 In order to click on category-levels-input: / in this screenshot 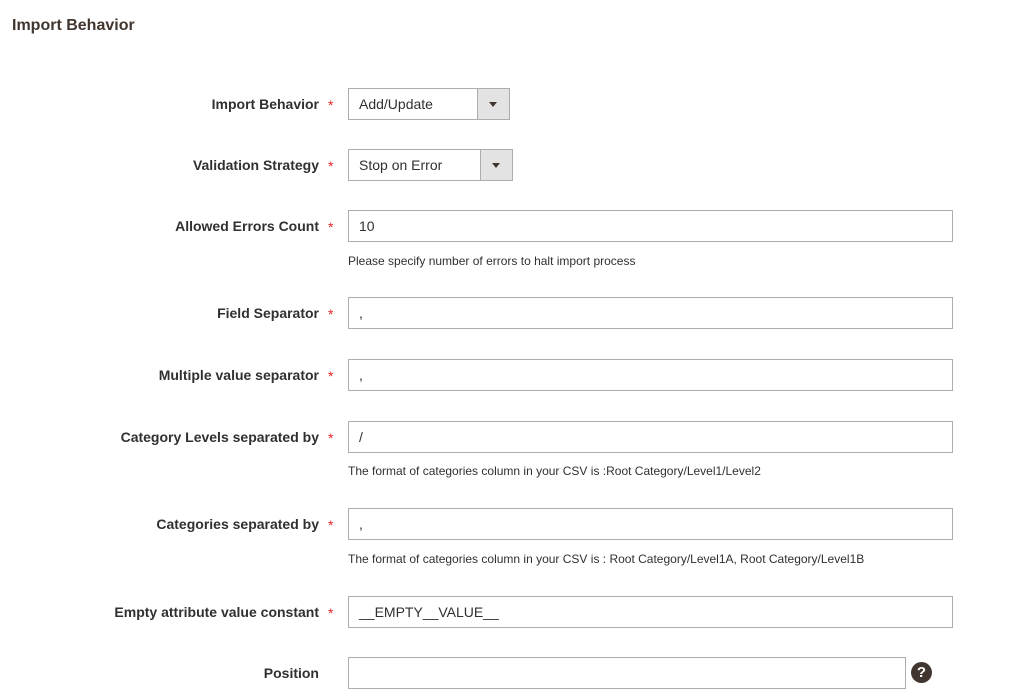, I will do `click(650, 437)`.